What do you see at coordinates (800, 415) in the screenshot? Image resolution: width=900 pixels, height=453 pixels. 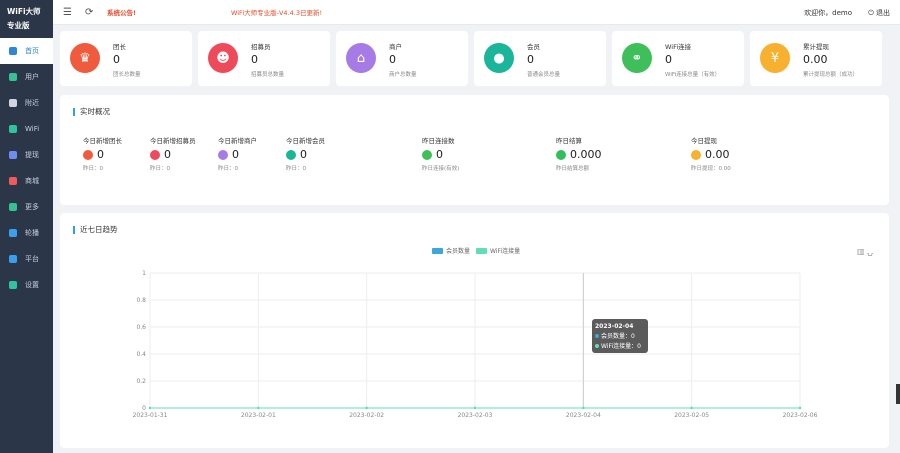 I see `x-tick-label: 2023-02-06` at bounding box center [800, 415].